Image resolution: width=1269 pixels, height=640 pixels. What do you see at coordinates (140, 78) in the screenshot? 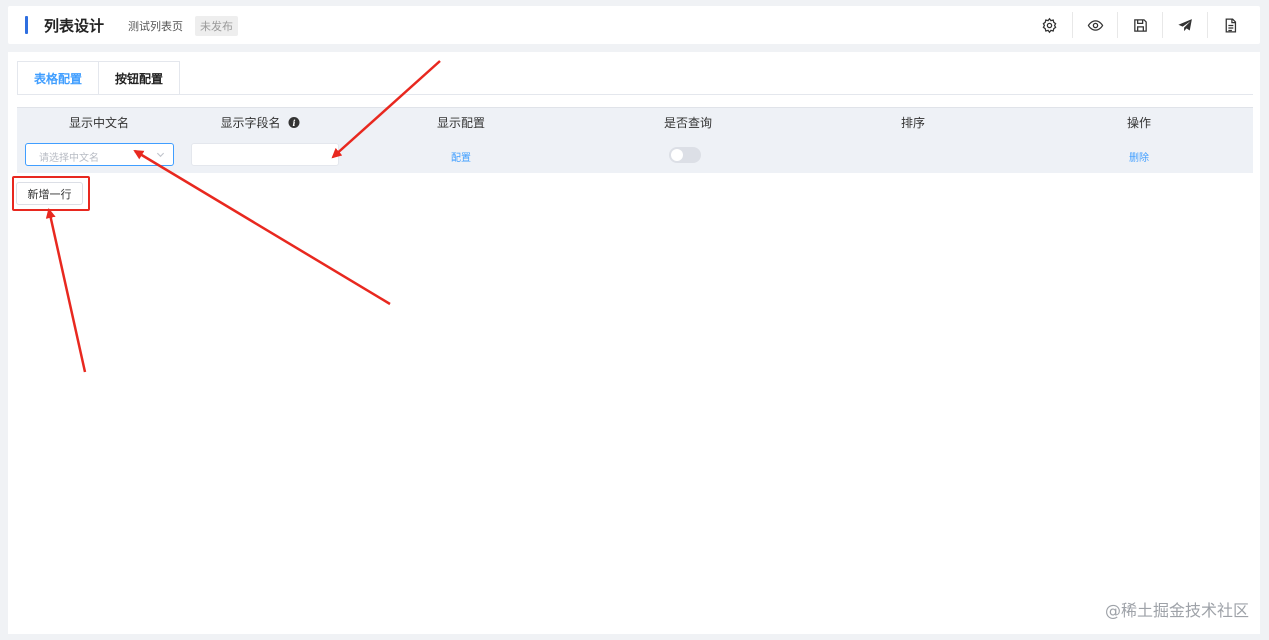
I see `tab-button-config: 按钮配置` at bounding box center [140, 78].